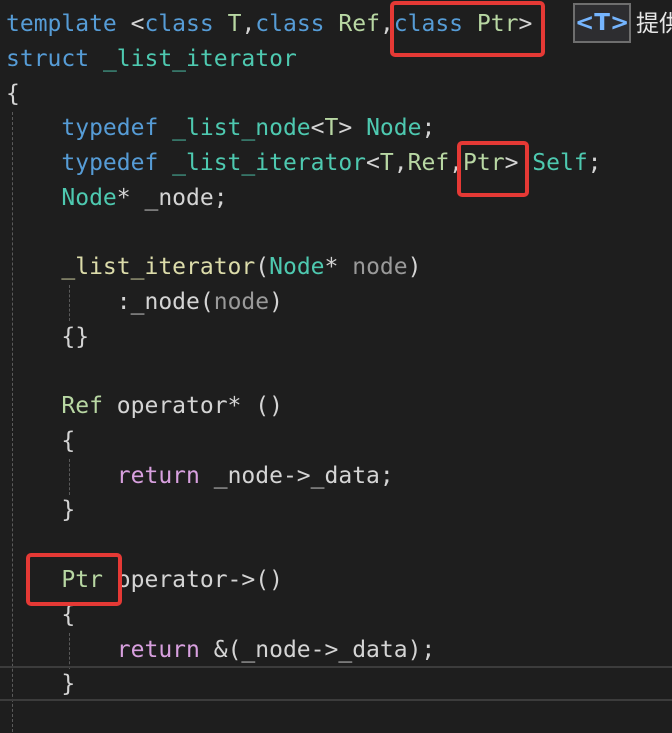 Image resolution: width=672 pixels, height=733 pixels. Describe the element at coordinates (303, 476) in the screenshot. I see `code-token: _node->_data;` at that location.